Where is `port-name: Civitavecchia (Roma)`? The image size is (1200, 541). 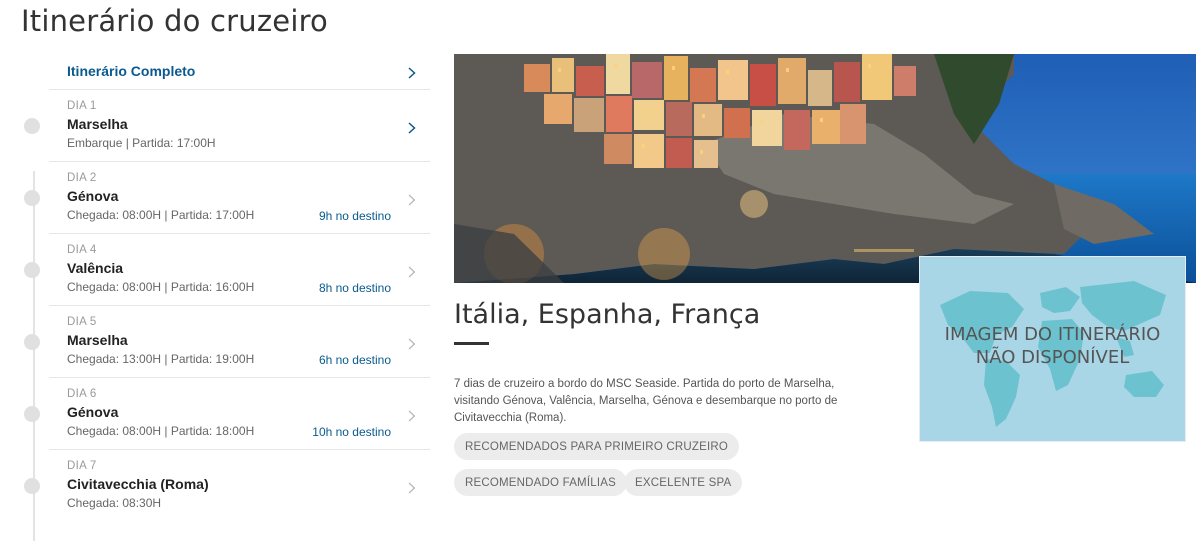
port-name: Civitavecchia (Roma) is located at coordinates (138, 484).